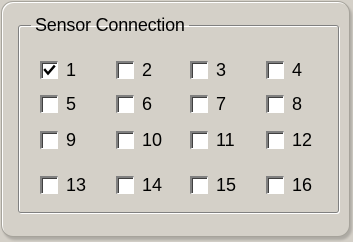  I want to click on checkbox-label: 4, so click(297, 70).